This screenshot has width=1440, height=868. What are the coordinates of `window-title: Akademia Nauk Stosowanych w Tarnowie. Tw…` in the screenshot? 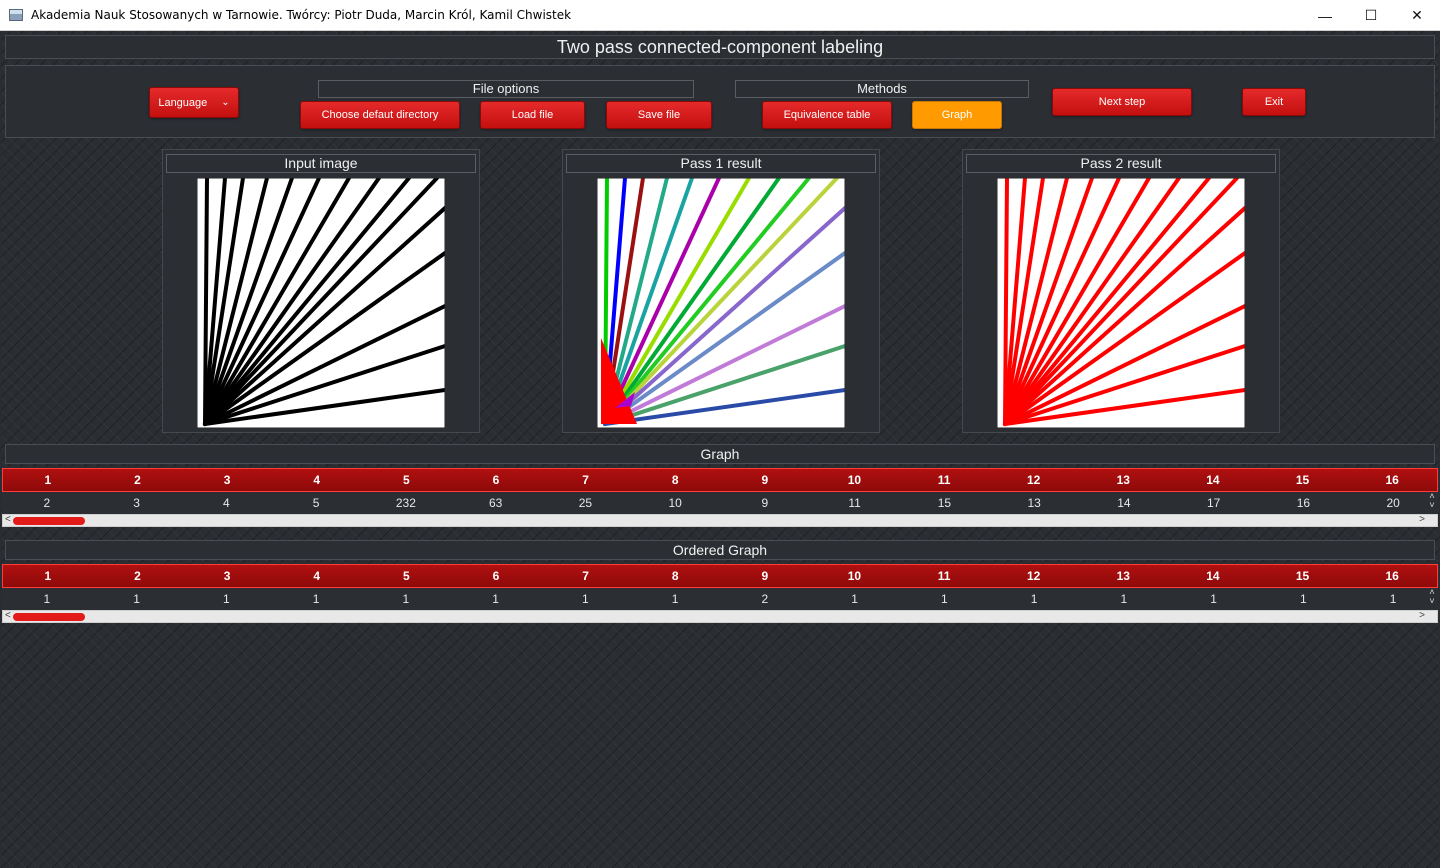 It's located at (301, 15).